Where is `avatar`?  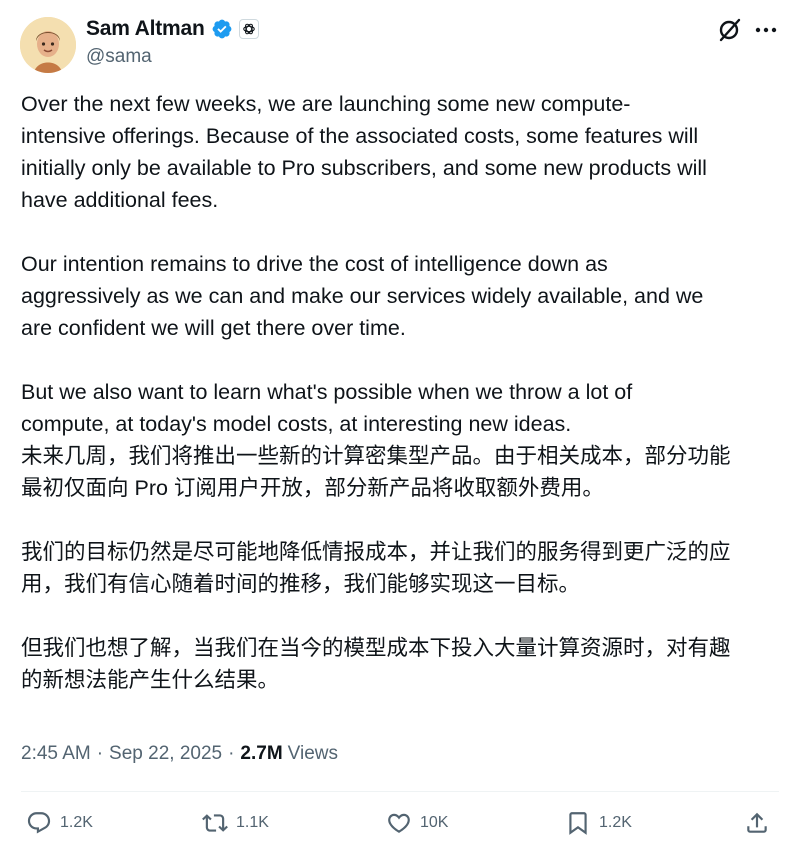 avatar is located at coordinates (48, 45).